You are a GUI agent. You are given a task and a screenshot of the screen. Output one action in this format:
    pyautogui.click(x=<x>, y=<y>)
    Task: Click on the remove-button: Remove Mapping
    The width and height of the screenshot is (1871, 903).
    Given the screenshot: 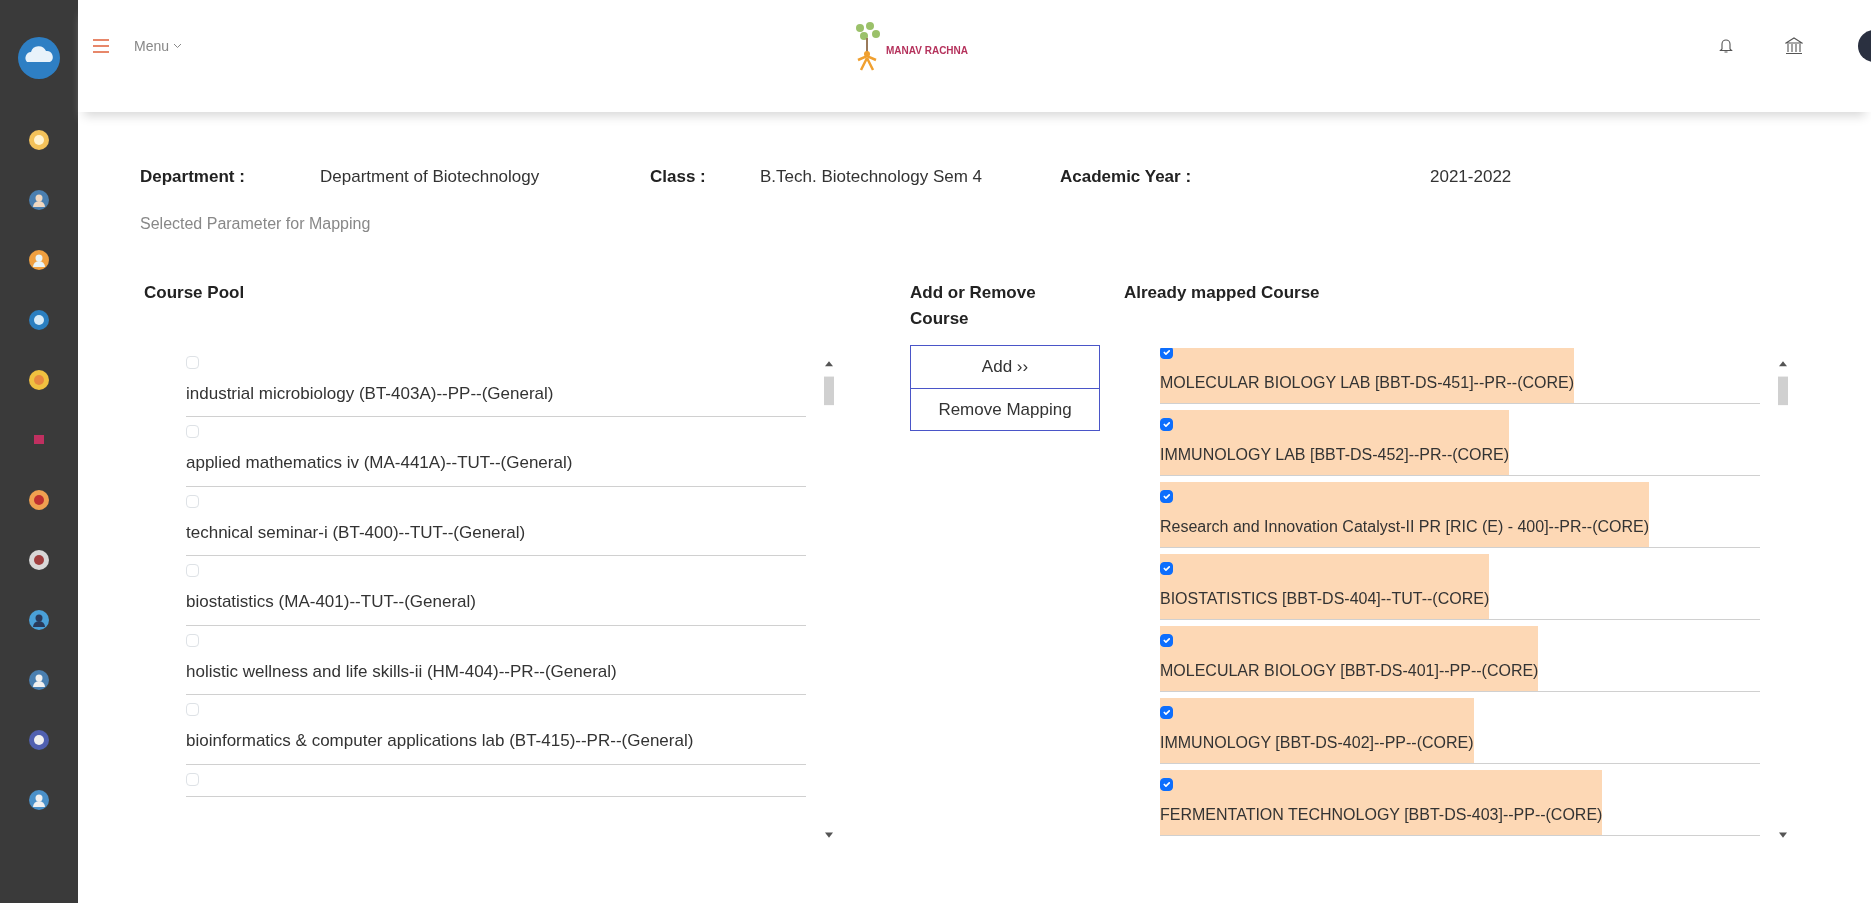 What is the action you would take?
    pyautogui.click(x=1005, y=409)
    